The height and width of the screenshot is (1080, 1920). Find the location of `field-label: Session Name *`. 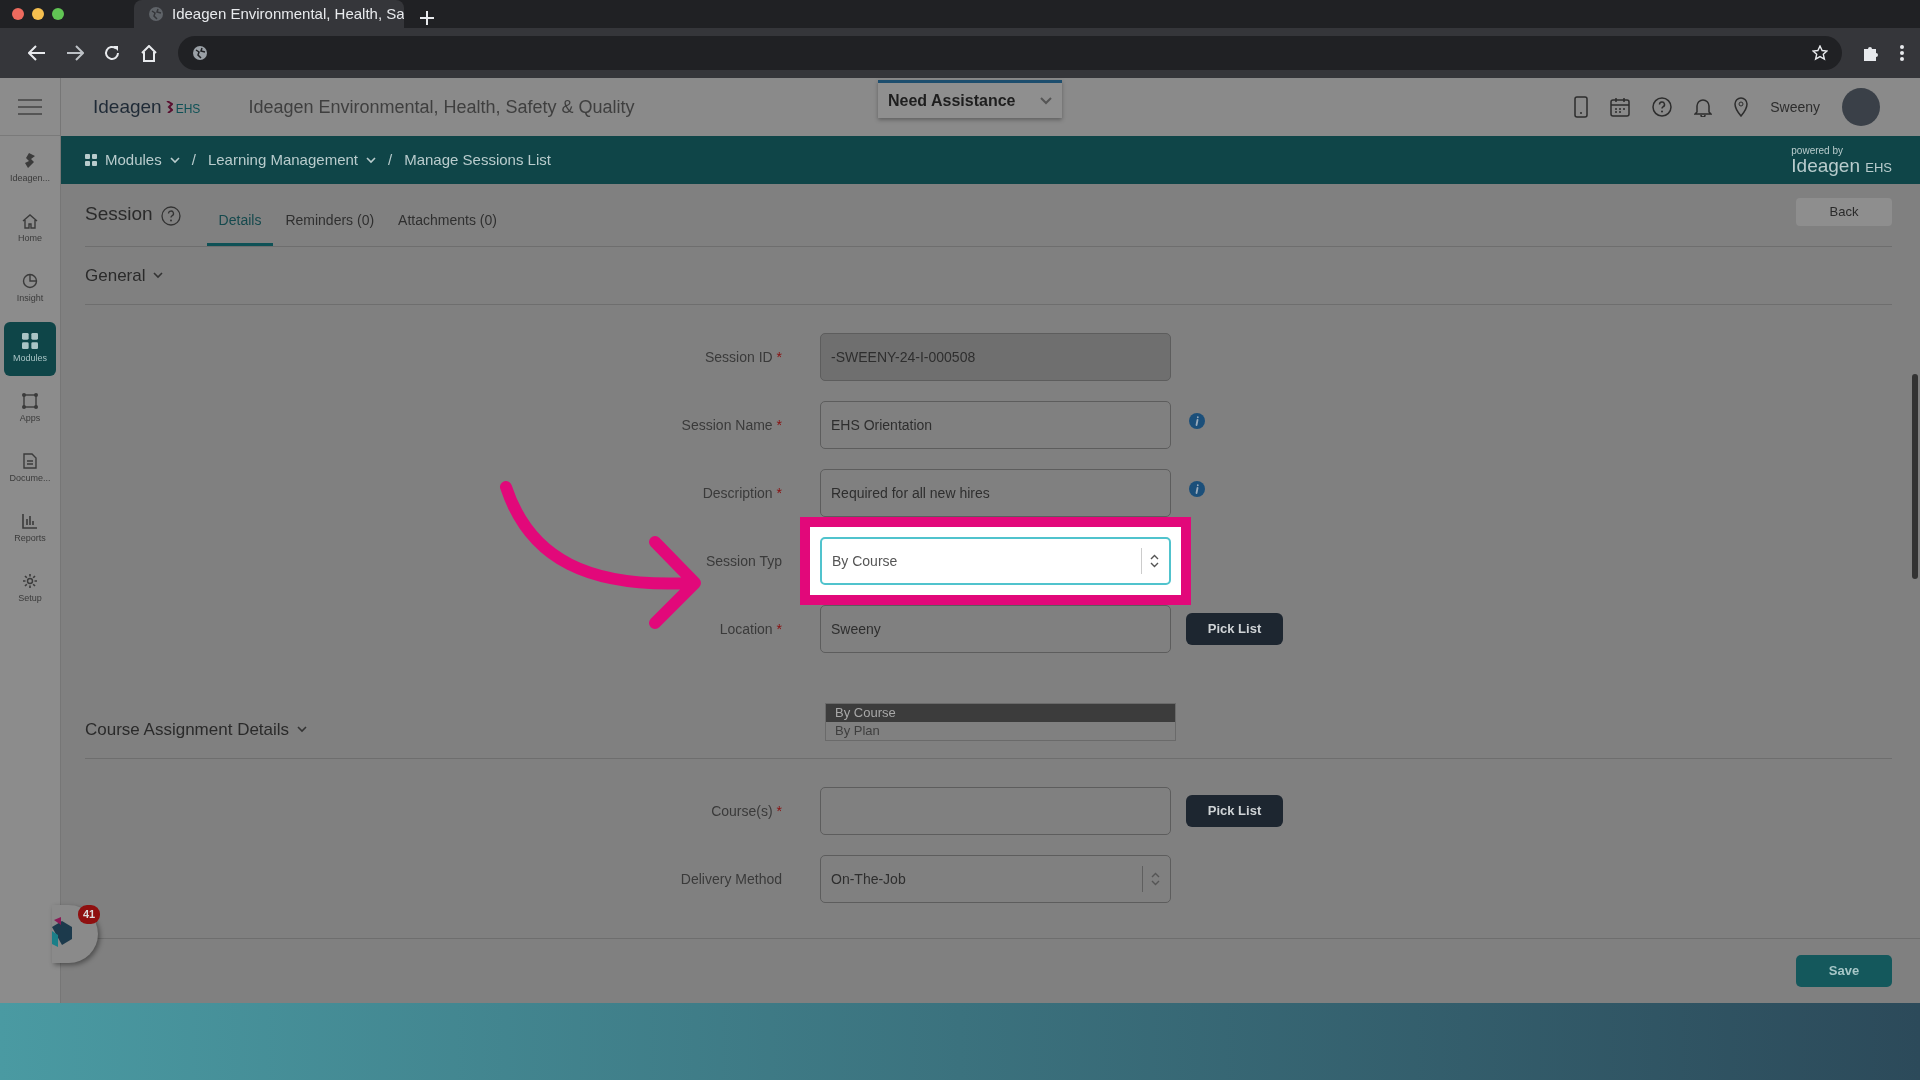

field-label: Session Name * is located at coordinates (731, 425).